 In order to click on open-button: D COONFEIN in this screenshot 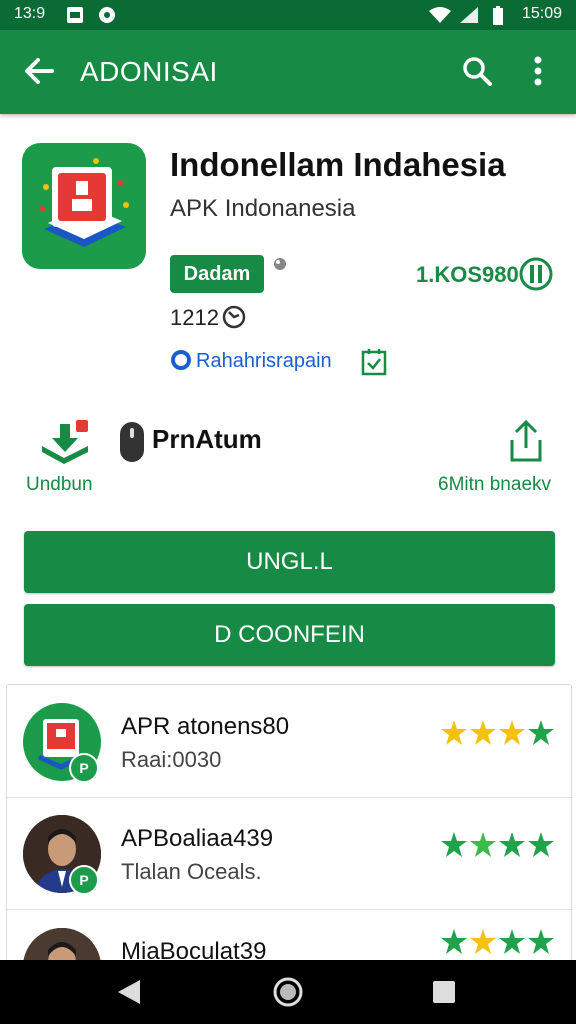, I will do `click(289, 635)`.